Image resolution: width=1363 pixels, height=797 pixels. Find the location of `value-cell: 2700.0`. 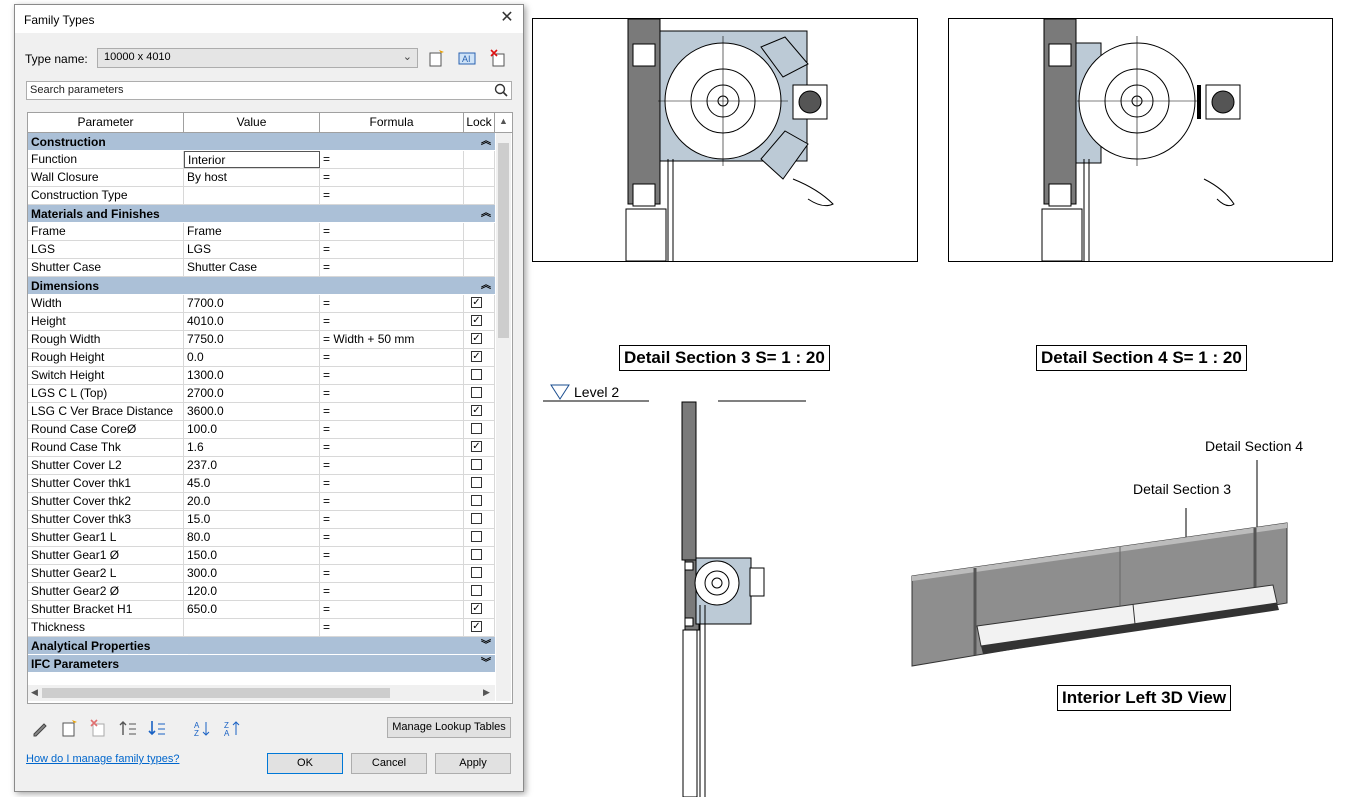

value-cell: 2700.0 is located at coordinates (252, 393).